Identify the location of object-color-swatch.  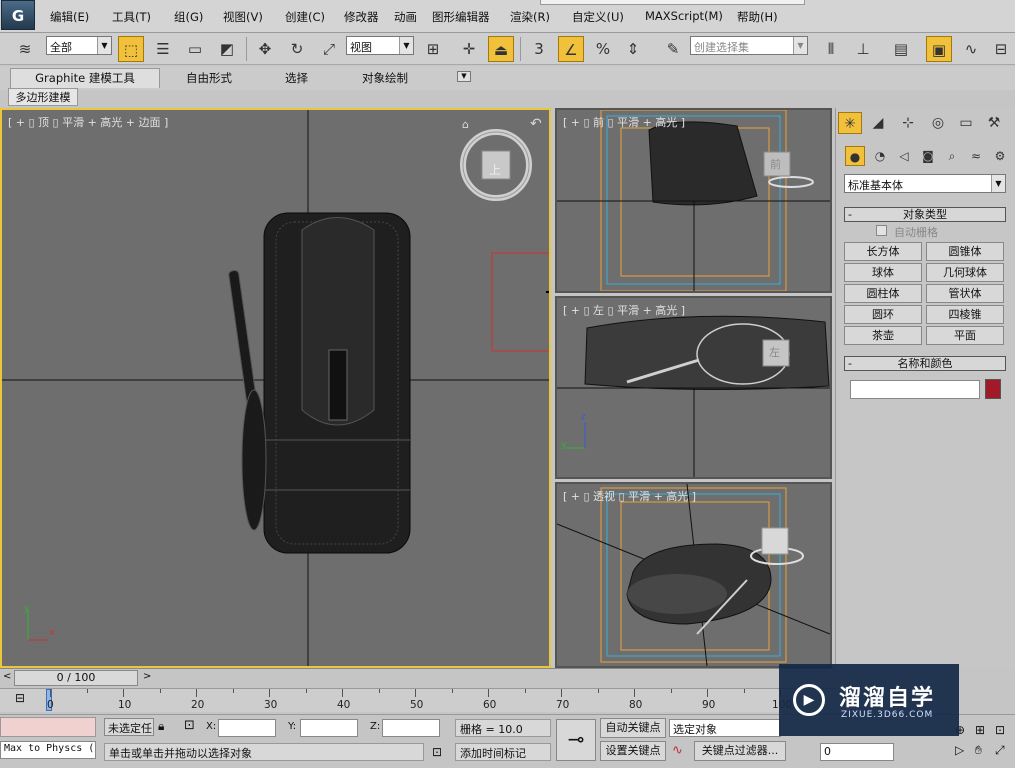
(993, 389).